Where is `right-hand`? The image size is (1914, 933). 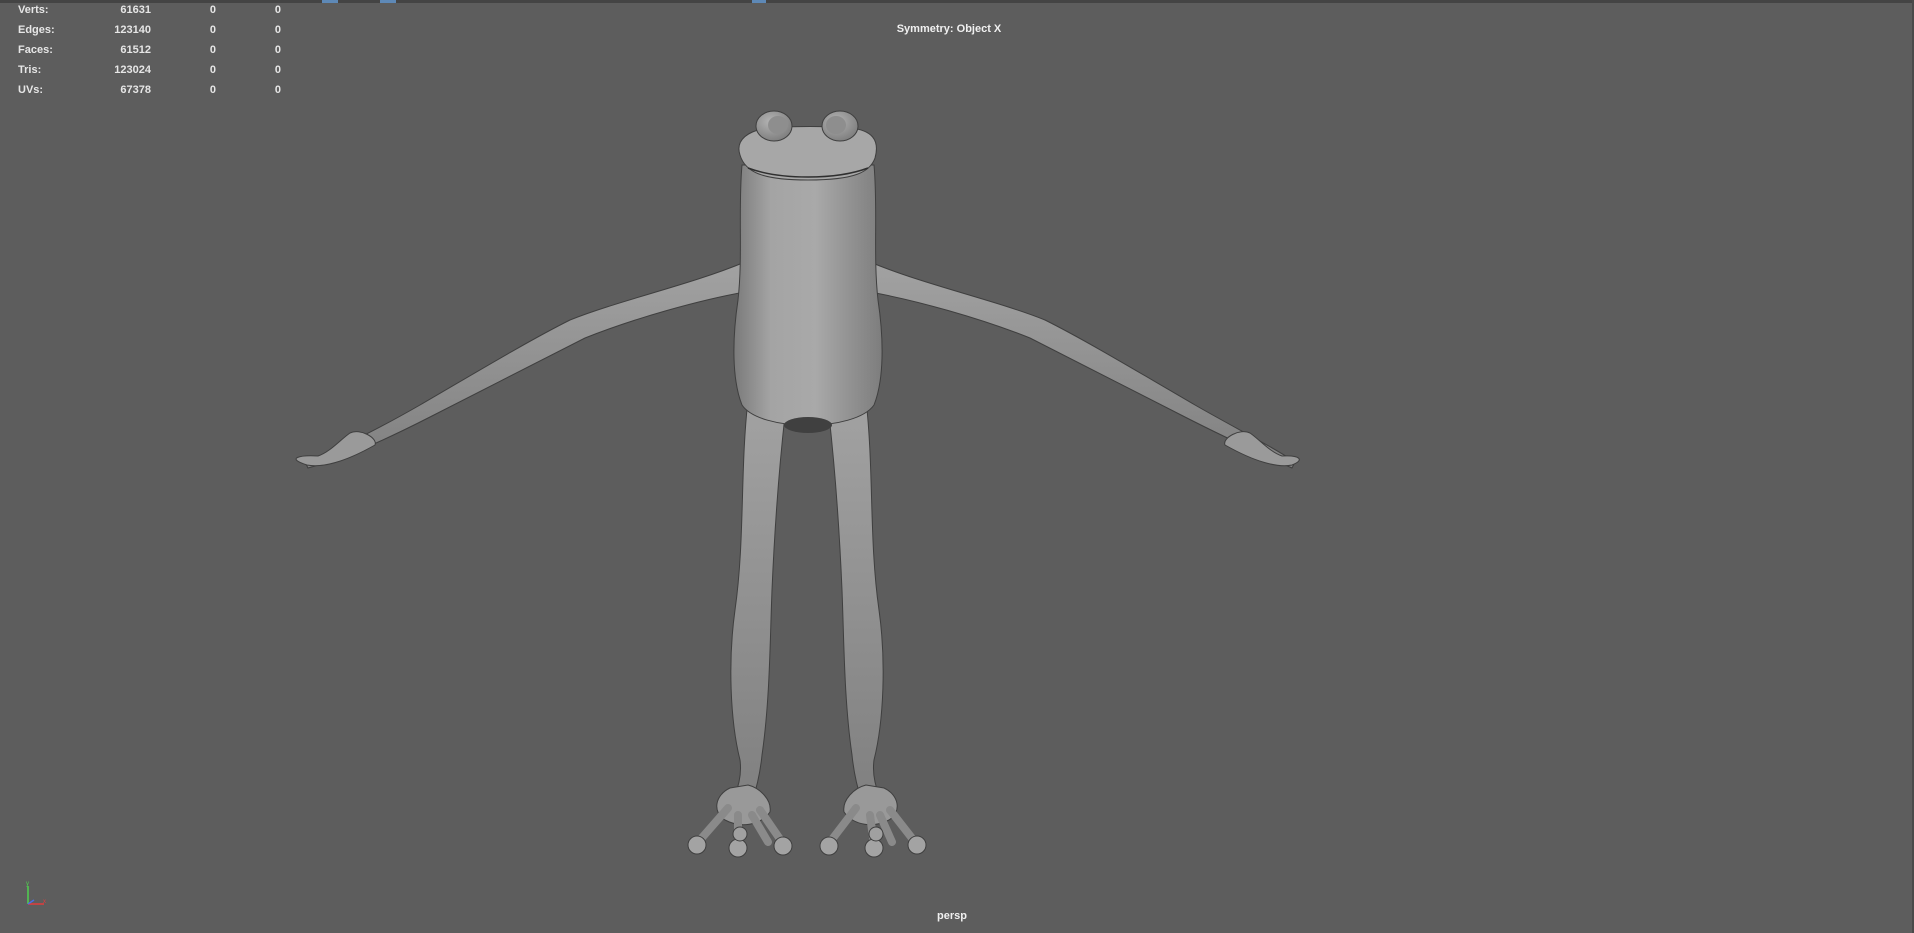 right-hand is located at coordinates (1262, 449).